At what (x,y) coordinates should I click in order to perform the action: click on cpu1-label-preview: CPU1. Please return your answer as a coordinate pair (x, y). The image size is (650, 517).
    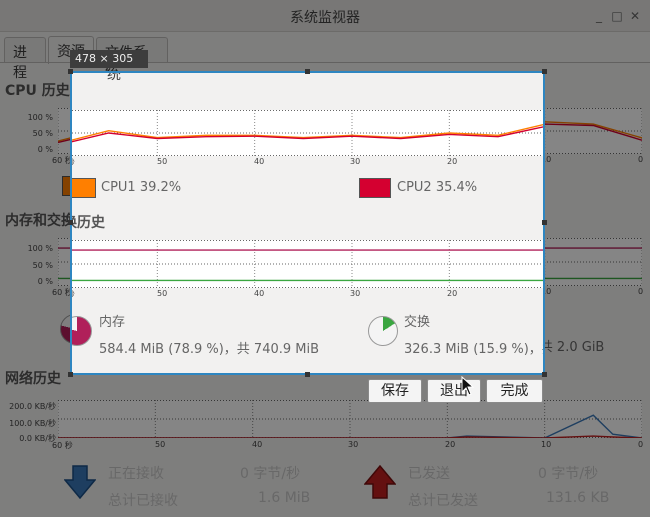
    Looking at the image, I should click on (118, 187).